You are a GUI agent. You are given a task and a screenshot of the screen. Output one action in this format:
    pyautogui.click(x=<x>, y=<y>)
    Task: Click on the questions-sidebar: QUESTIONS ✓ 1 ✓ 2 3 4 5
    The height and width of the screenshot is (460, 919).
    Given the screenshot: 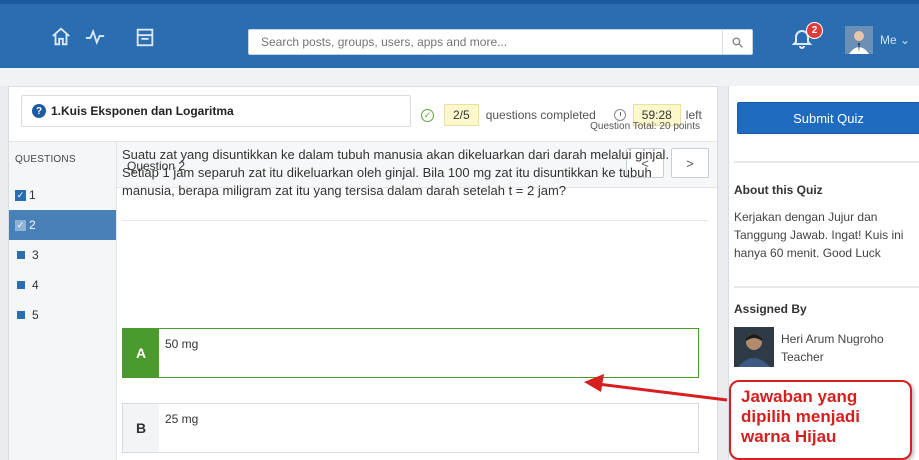 What is the action you would take?
    pyautogui.click(x=63, y=301)
    